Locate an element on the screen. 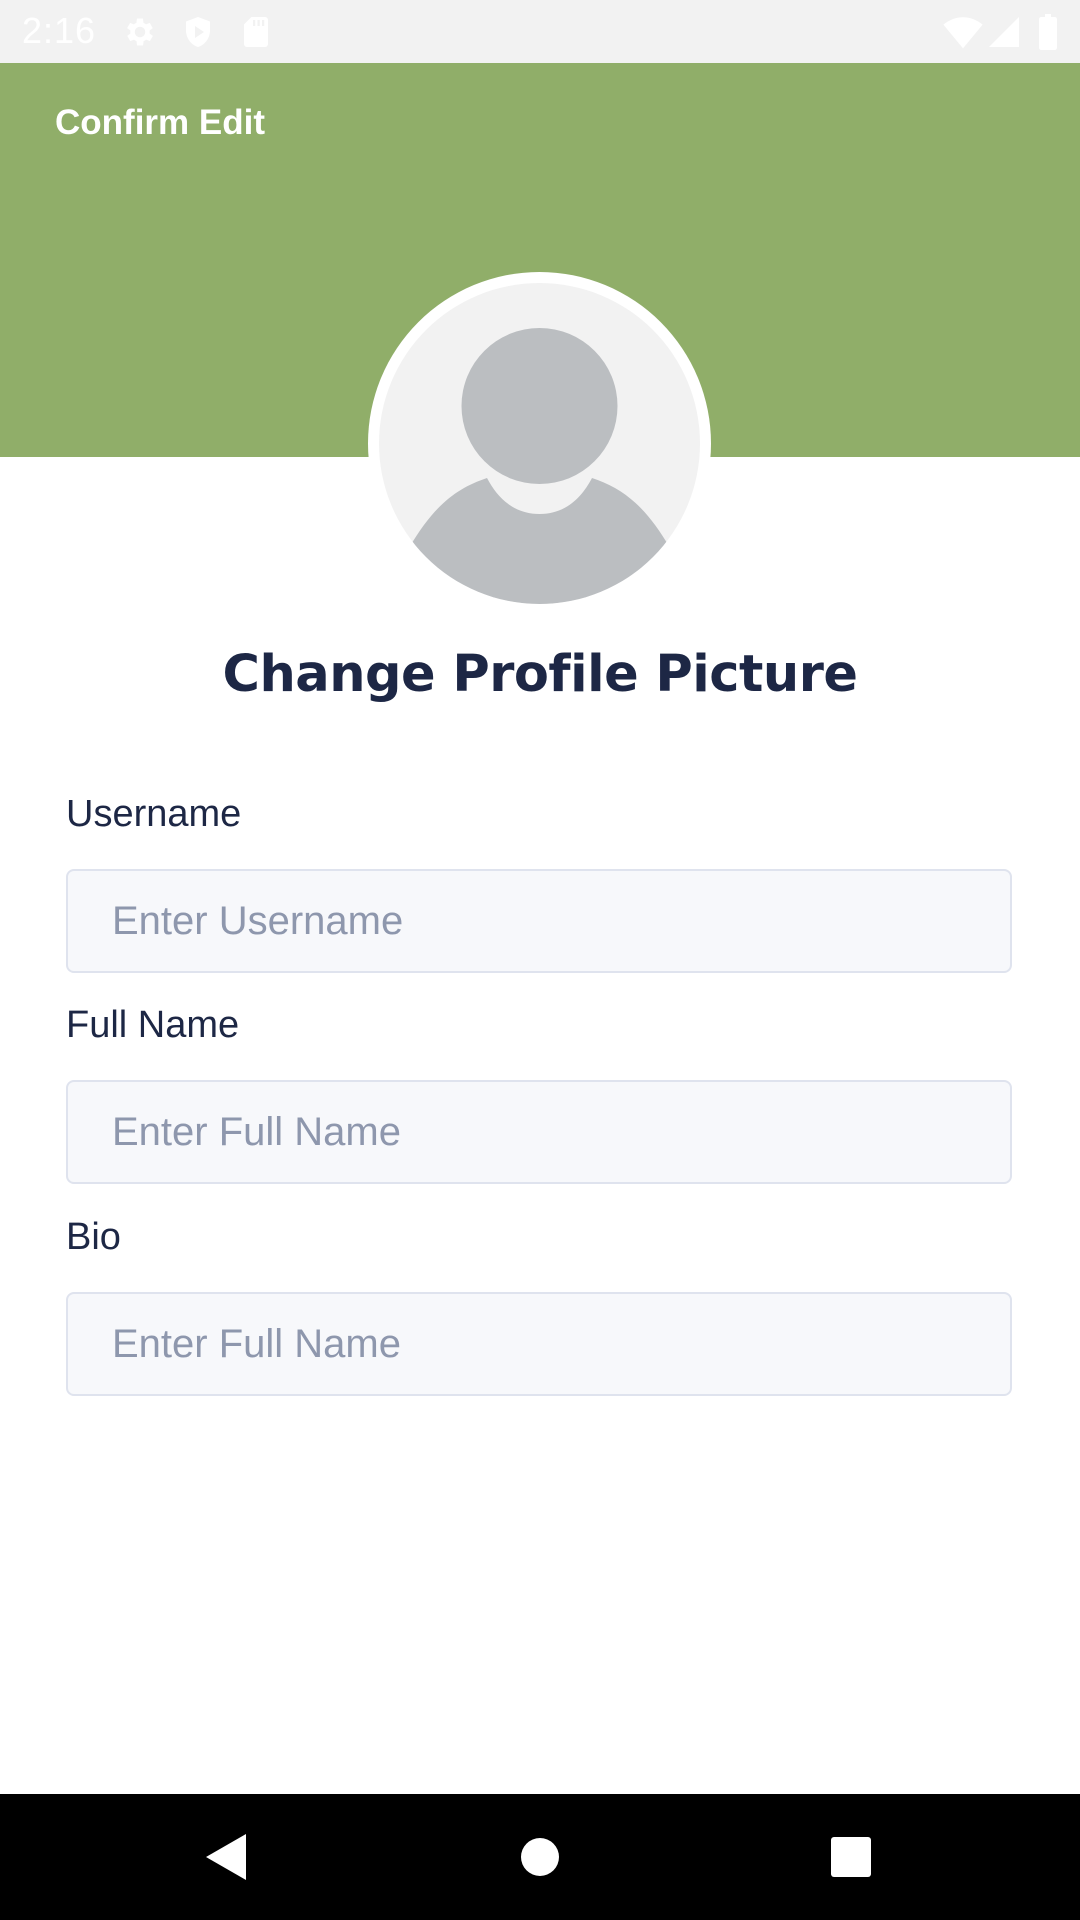 This screenshot has height=1920, width=1080. avatar is located at coordinates (539, 443).